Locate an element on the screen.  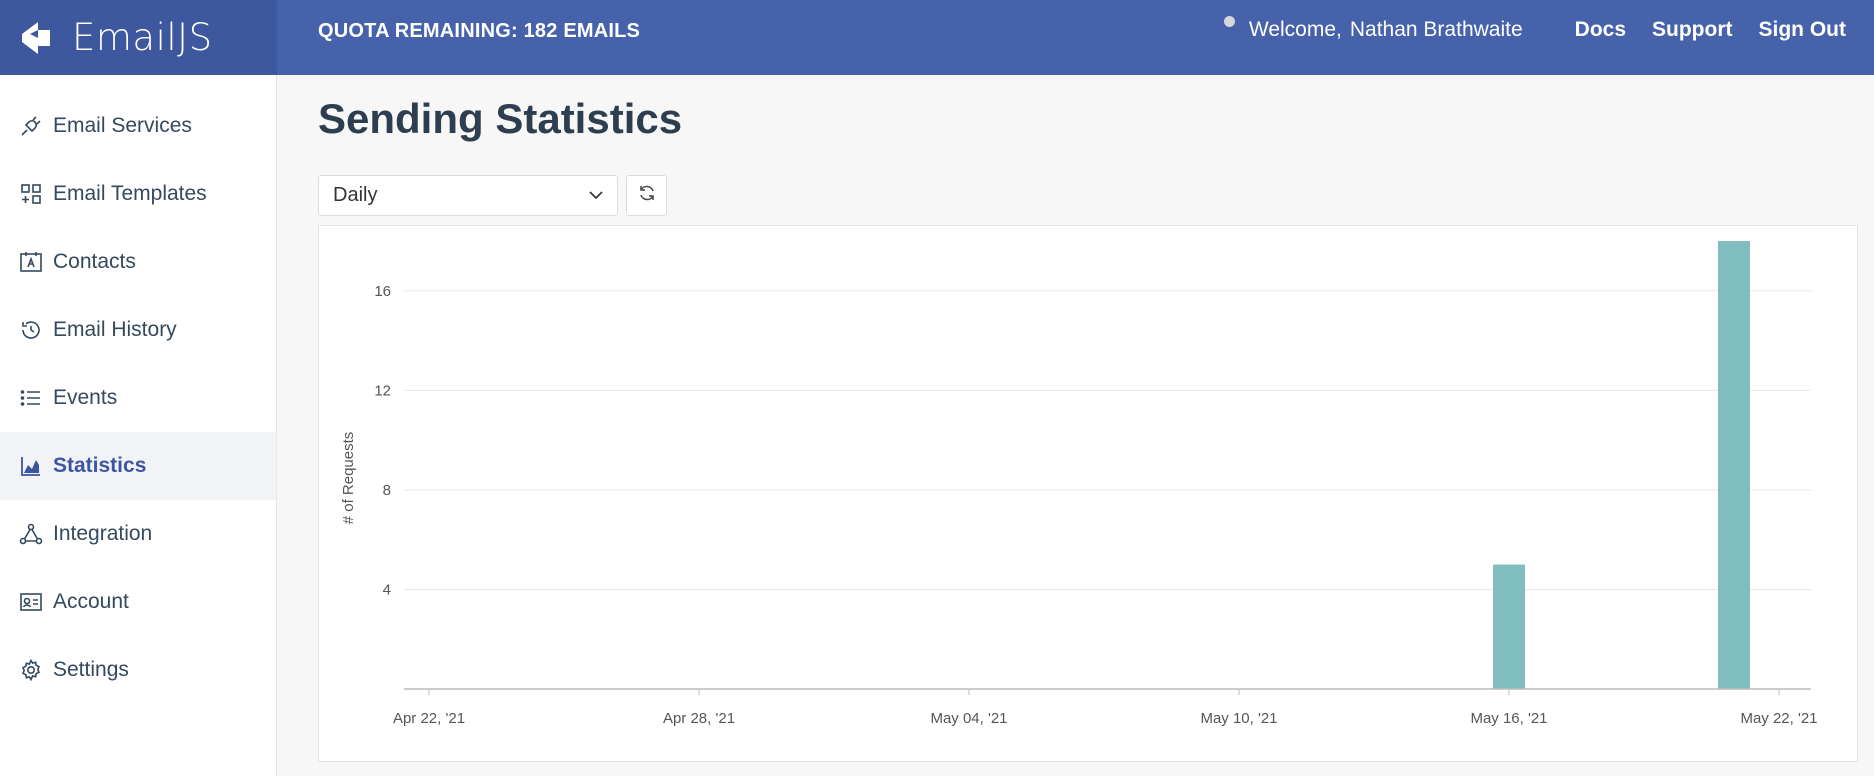
sidebar-item-label: Integration is located at coordinates (103, 533).